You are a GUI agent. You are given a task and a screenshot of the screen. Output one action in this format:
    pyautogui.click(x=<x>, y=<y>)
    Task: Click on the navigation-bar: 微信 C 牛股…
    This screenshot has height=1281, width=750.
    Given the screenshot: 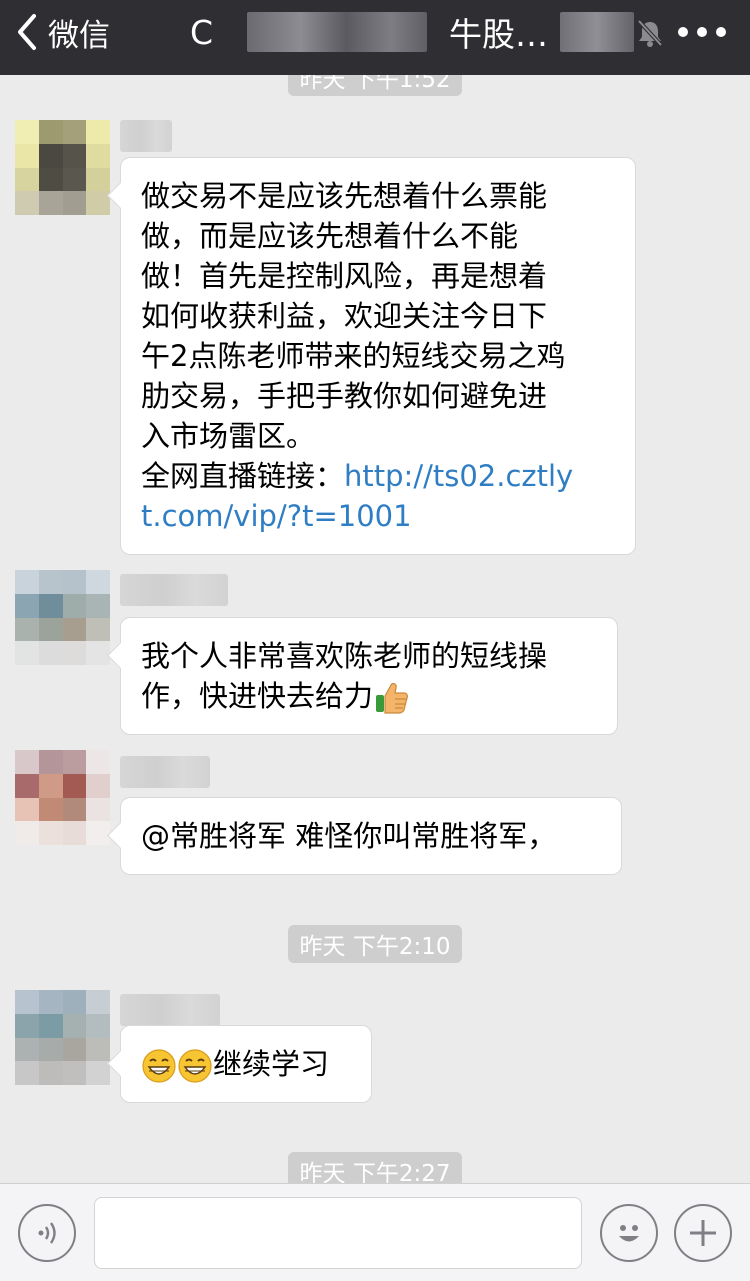 What is the action you would take?
    pyautogui.click(x=375, y=37)
    